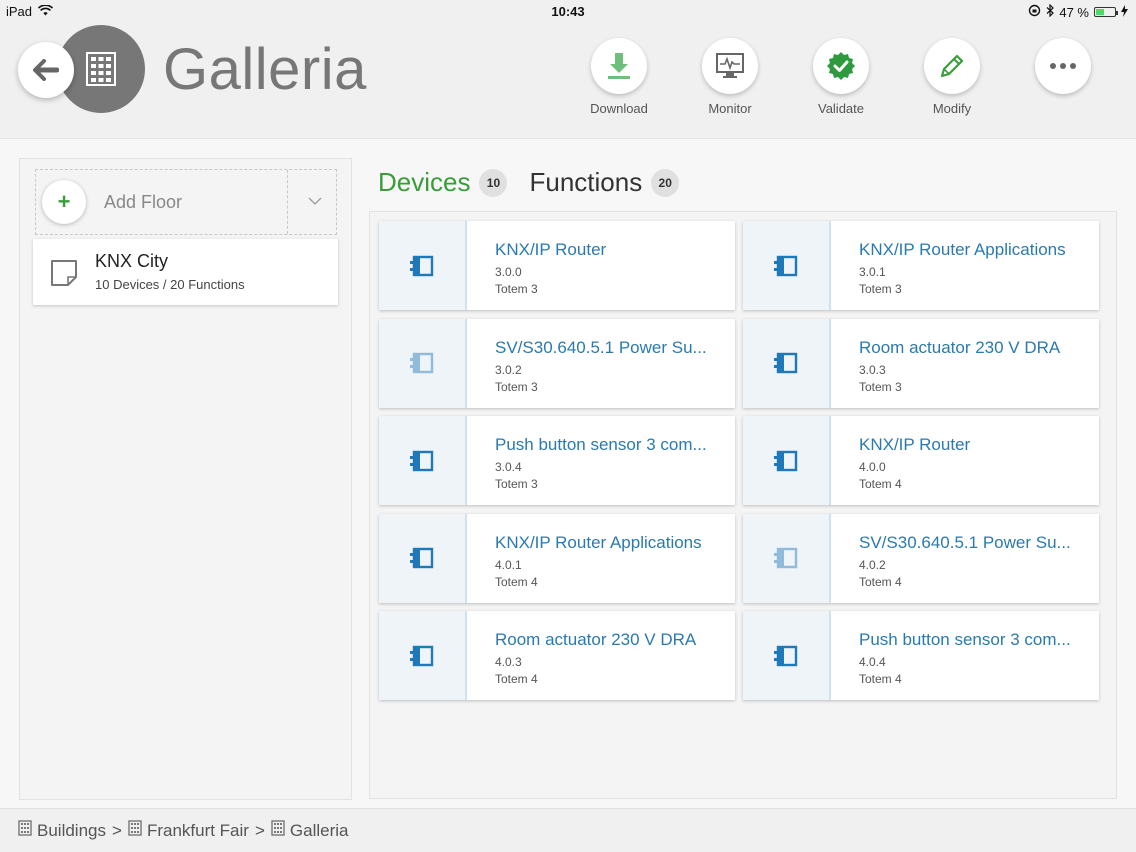 The height and width of the screenshot is (852, 1136). I want to click on tab-bar: Devices 10 Functions 20, so click(539, 182).